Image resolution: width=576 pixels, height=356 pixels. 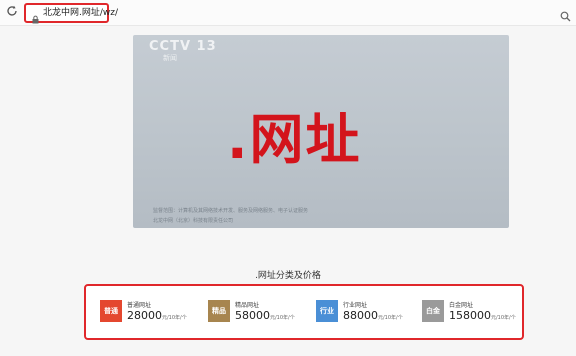 What do you see at coordinates (327, 311) in the screenshot?
I see `tier-badge-icon: 行业` at bounding box center [327, 311].